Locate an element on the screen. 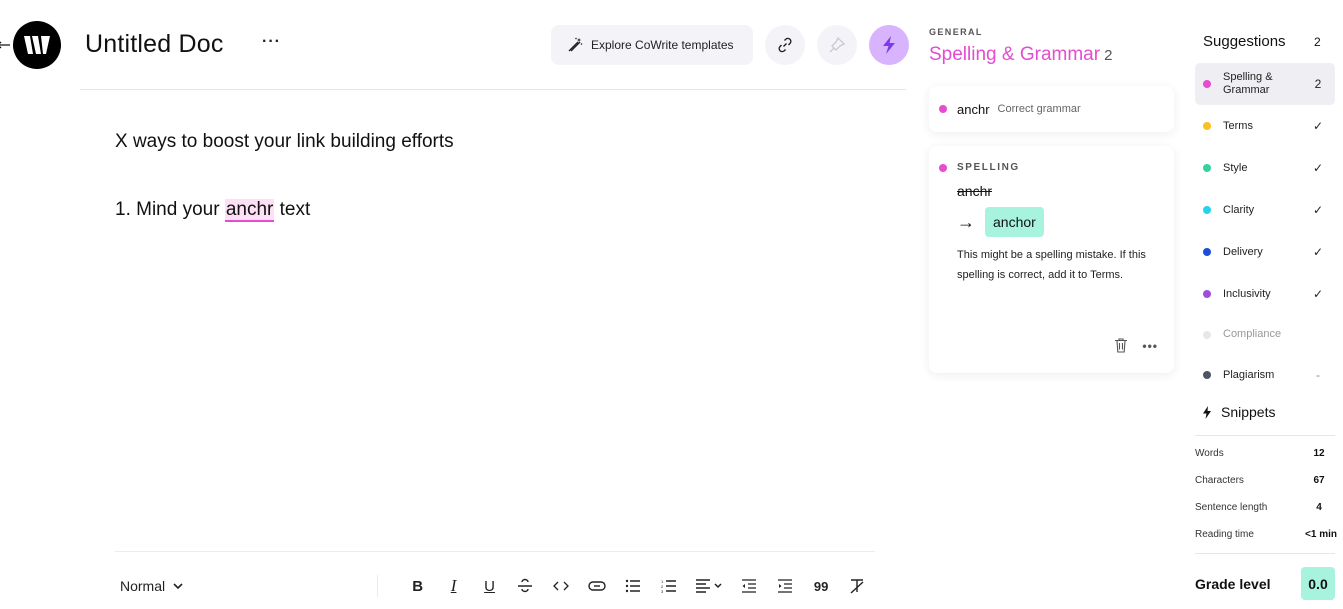  text-before: 1. Mind your is located at coordinates (170, 209).